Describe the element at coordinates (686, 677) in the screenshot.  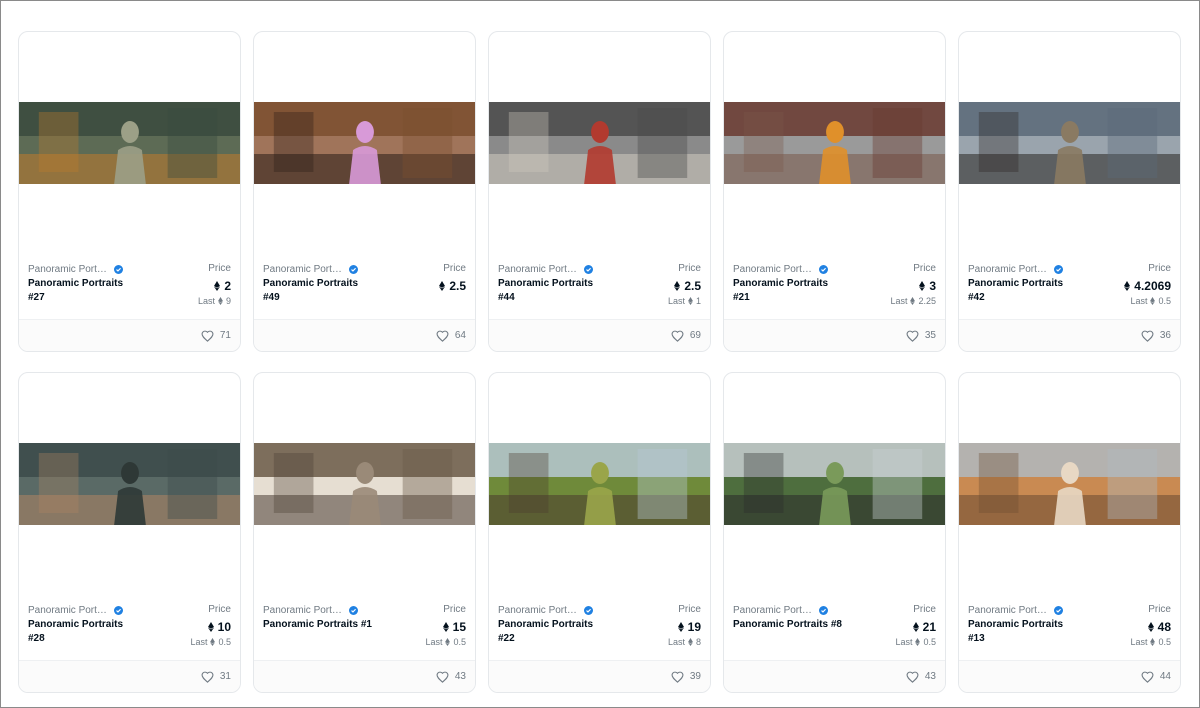
I see `favorite-button: 39` at that location.